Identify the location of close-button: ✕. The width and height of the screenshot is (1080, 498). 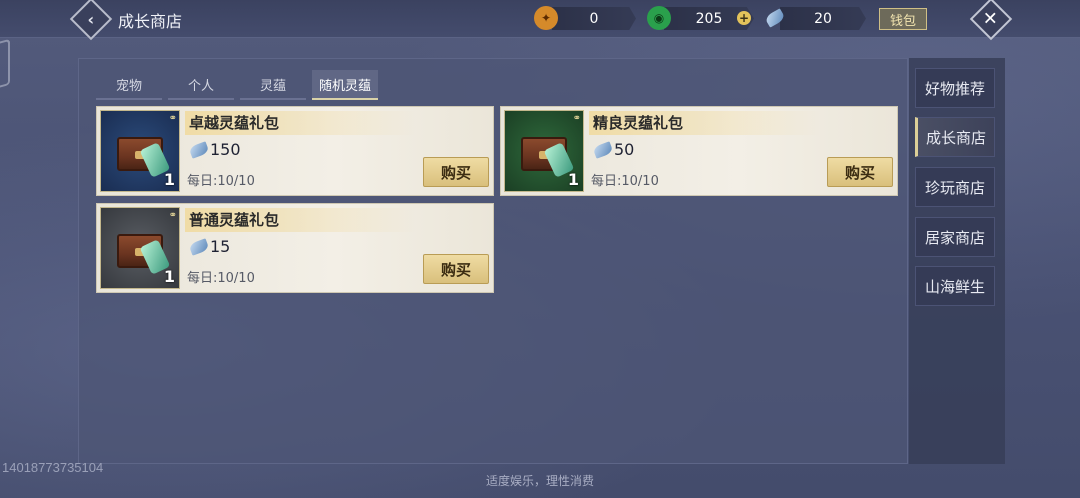
(991, 20).